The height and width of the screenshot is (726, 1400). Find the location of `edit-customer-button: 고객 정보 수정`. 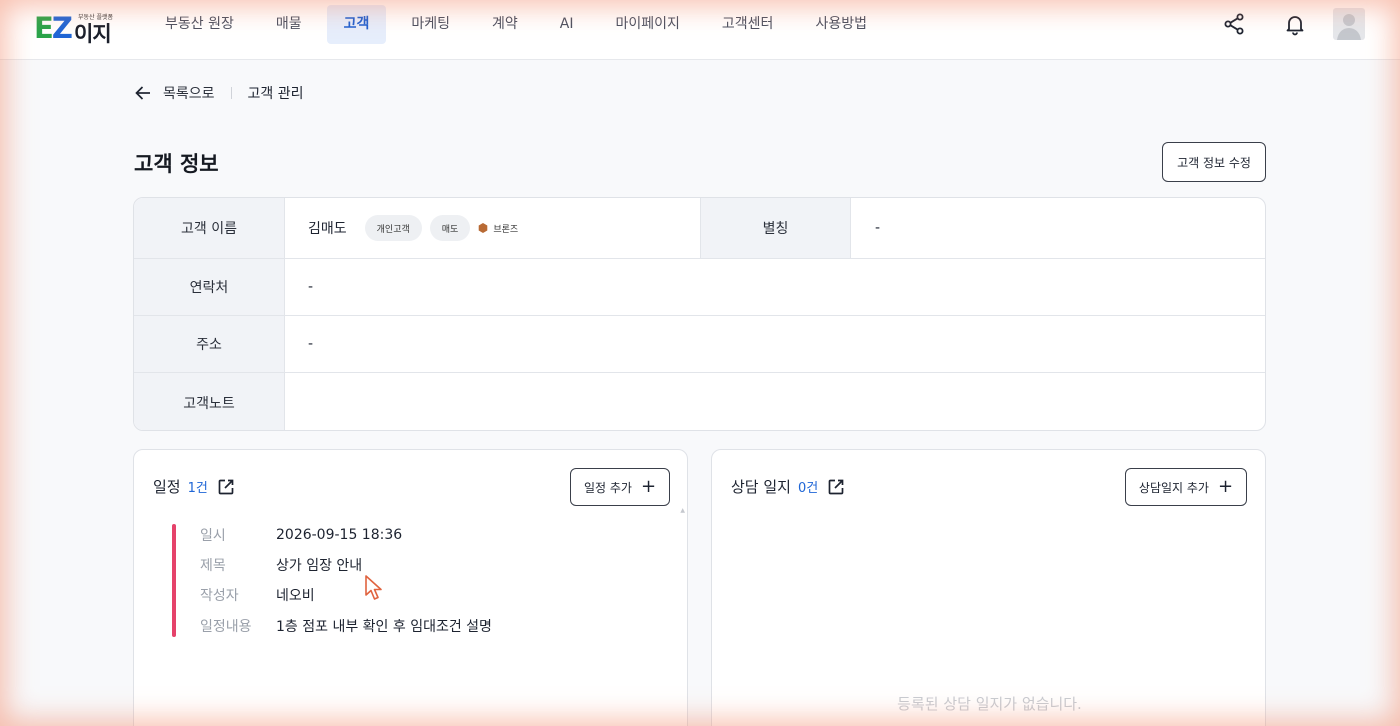

edit-customer-button: 고객 정보 수정 is located at coordinates (1214, 162).